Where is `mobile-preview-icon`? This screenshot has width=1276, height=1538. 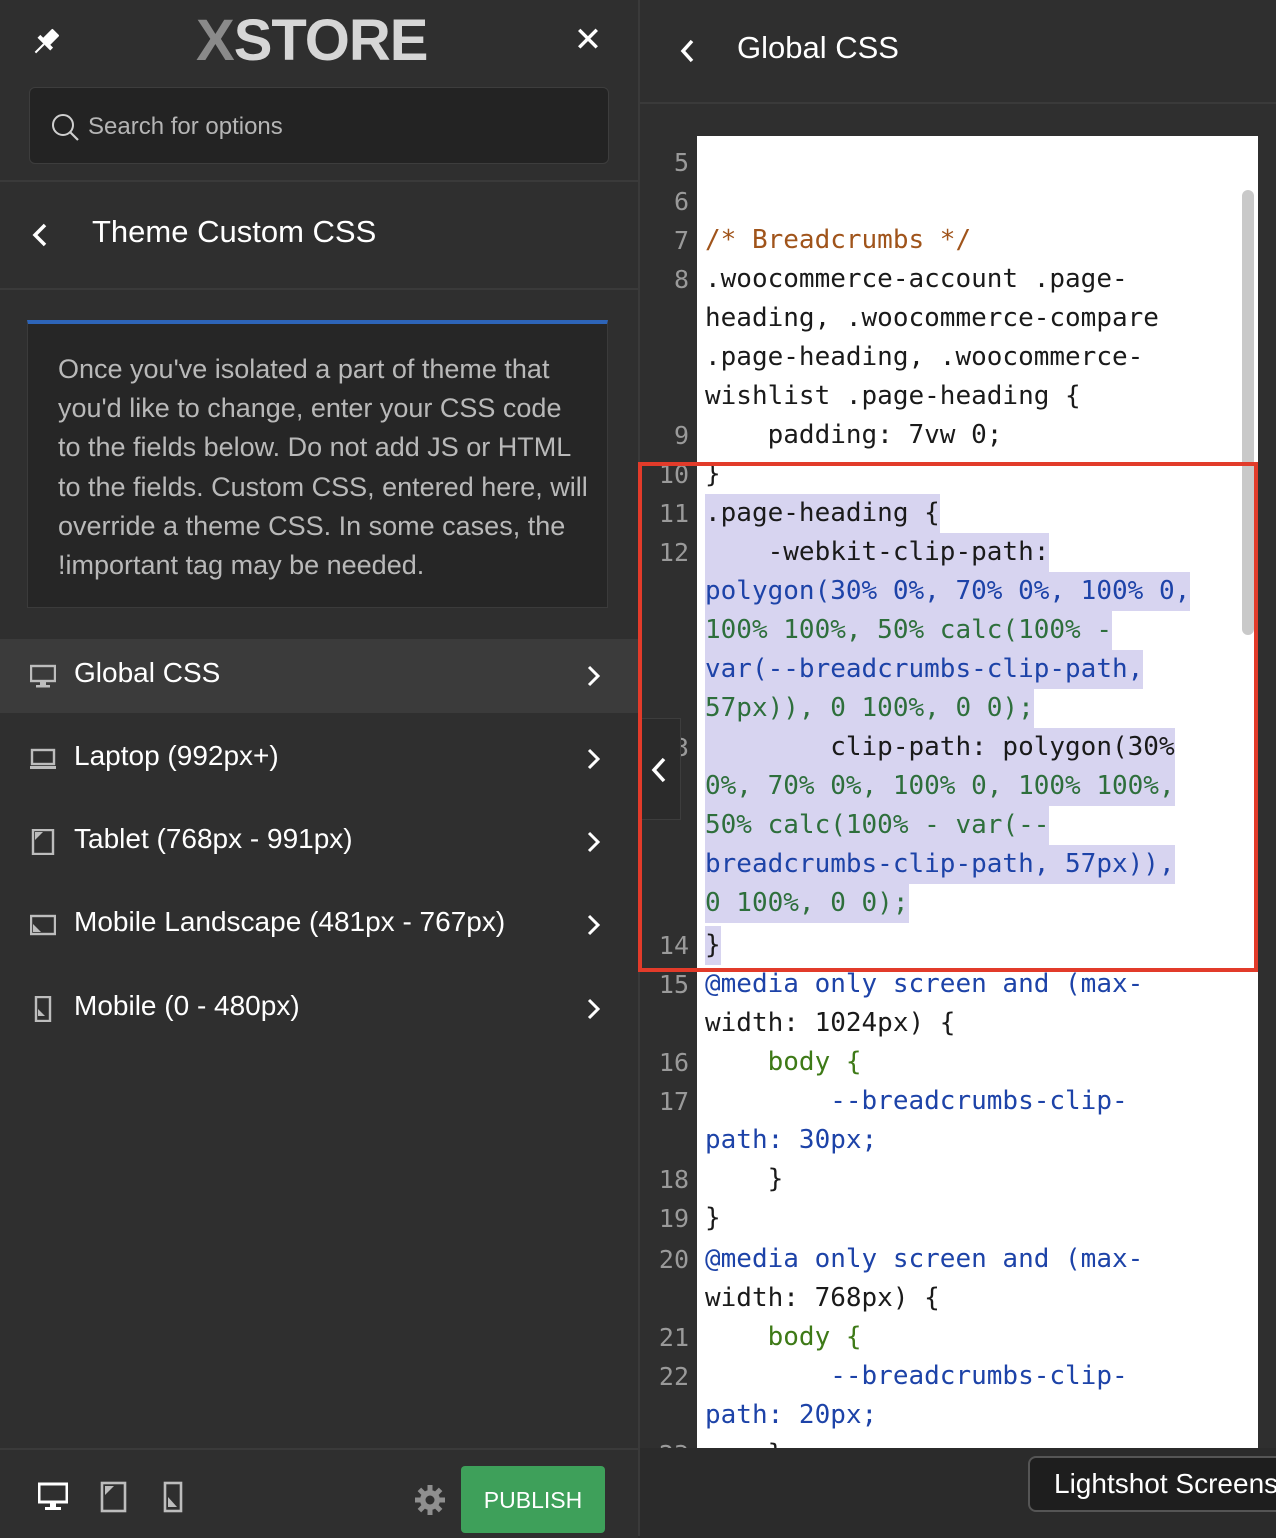 mobile-preview-icon is located at coordinates (173, 1497).